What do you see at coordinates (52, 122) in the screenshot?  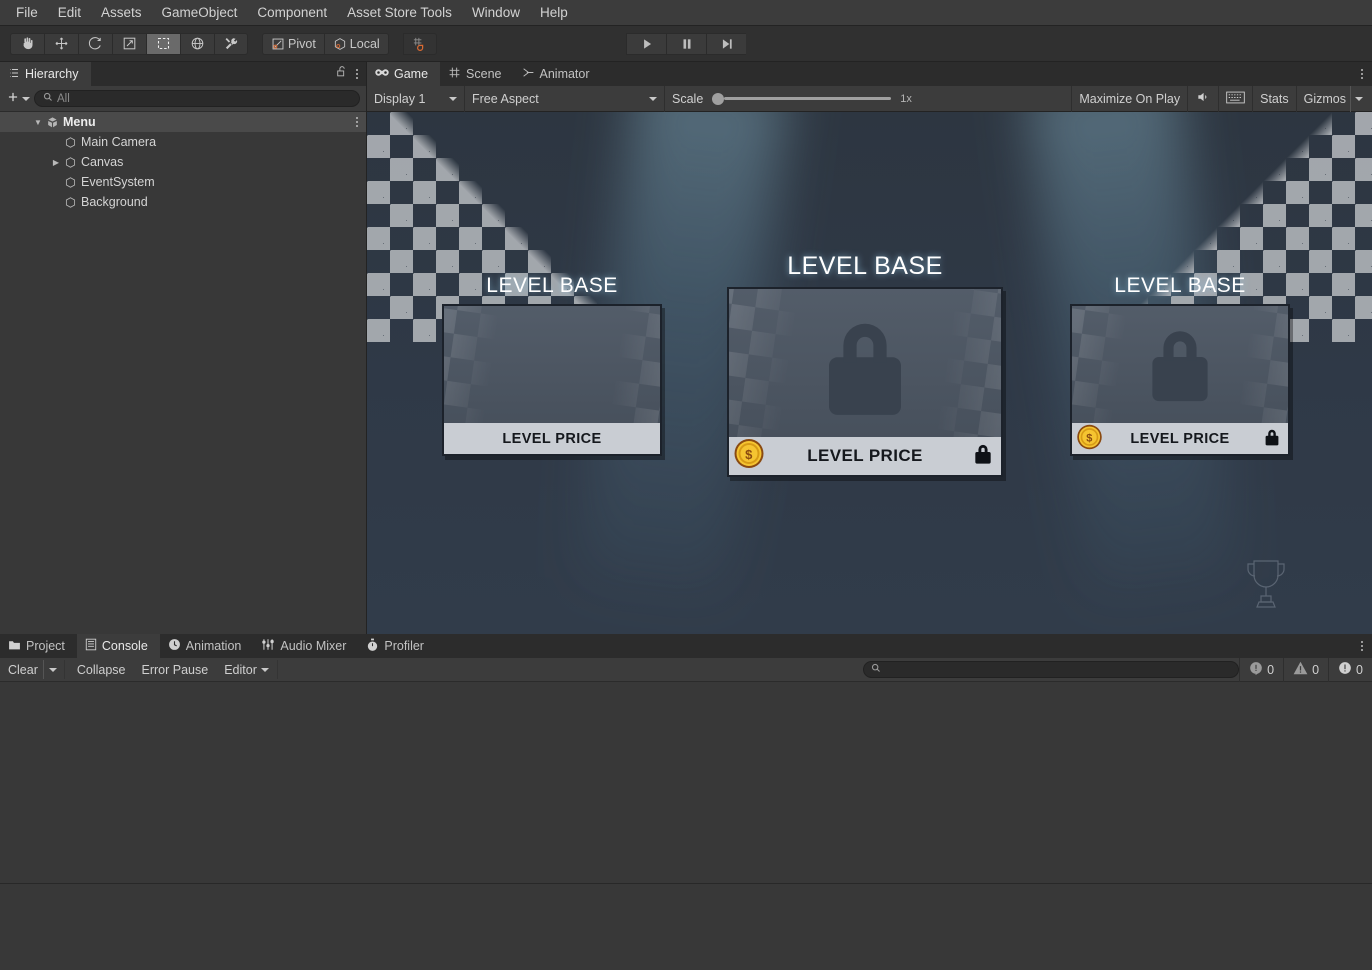 I see `scene-icon` at bounding box center [52, 122].